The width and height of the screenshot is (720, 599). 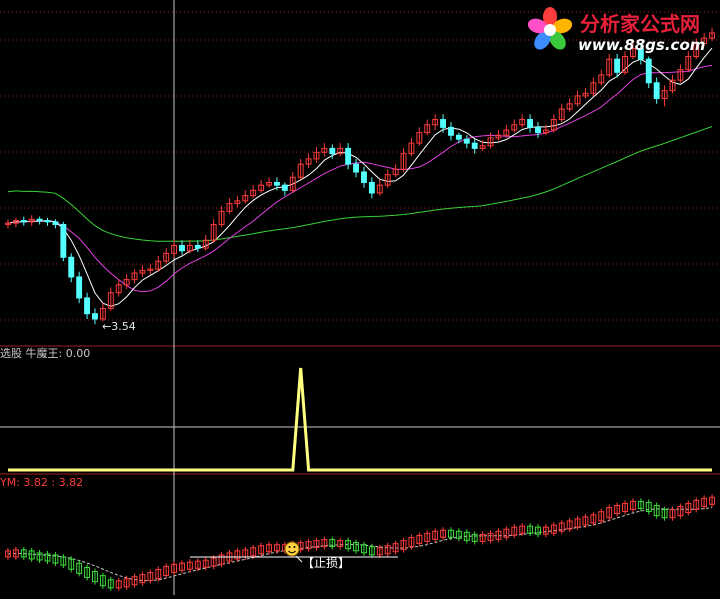 What do you see at coordinates (42, 482) in the screenshot?
I see `panel3-label: YM: 3.82 : 3.82` at bounding box center [42, 482].